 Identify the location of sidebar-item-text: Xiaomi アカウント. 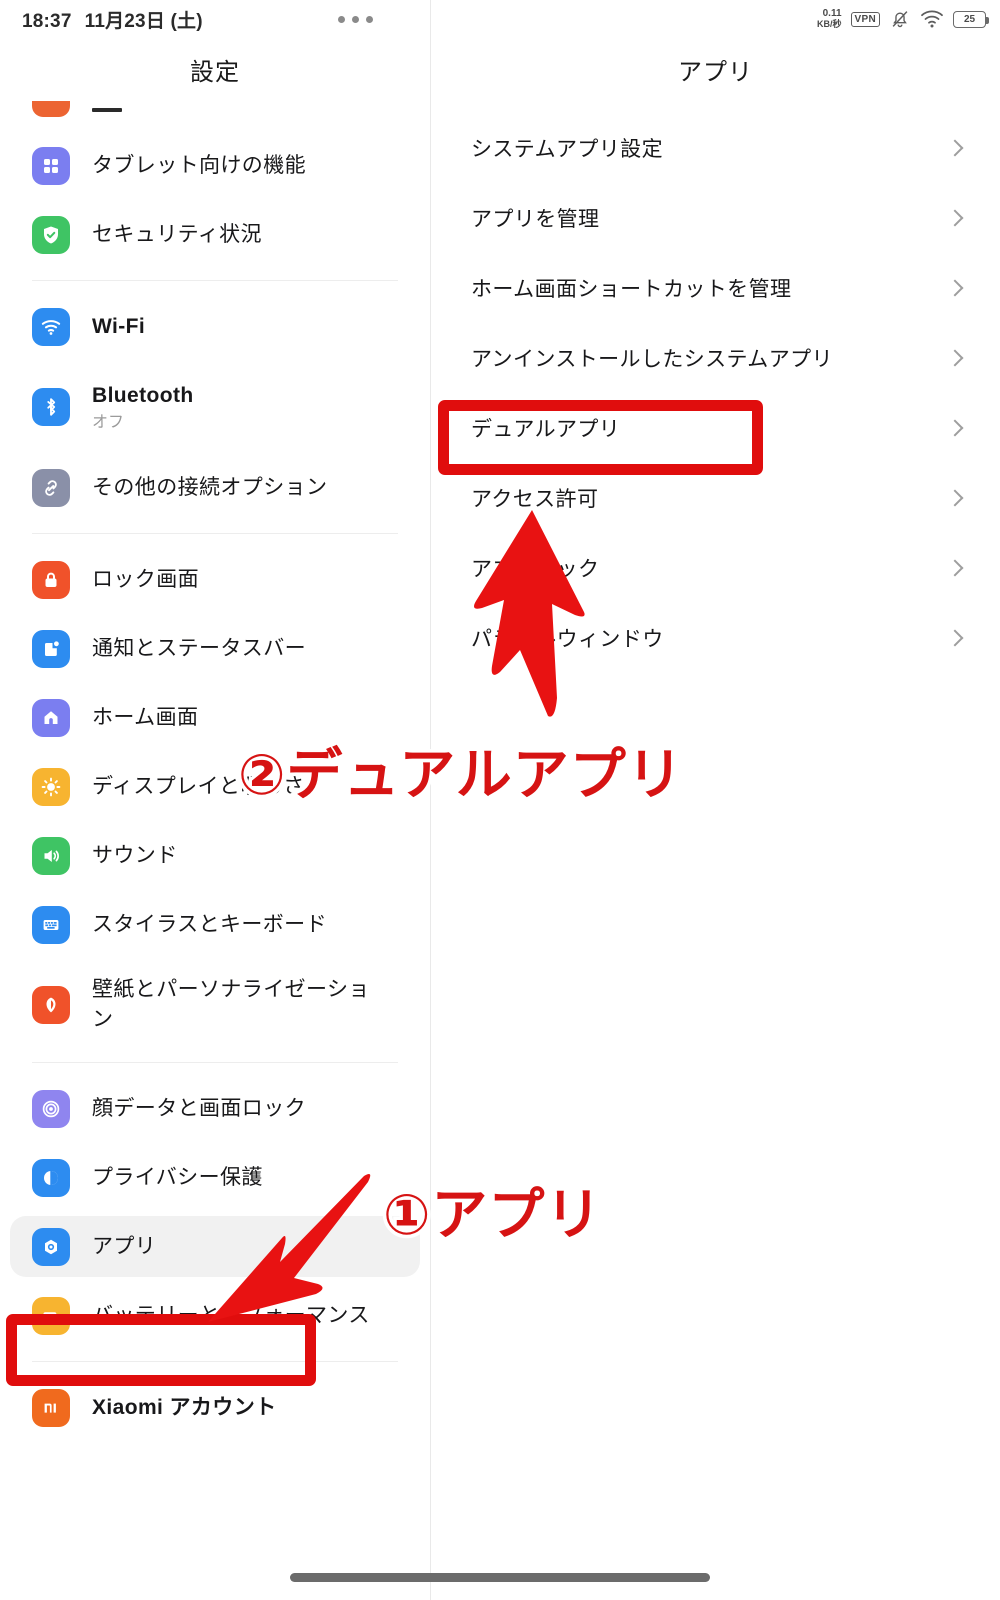
(184, 1408).